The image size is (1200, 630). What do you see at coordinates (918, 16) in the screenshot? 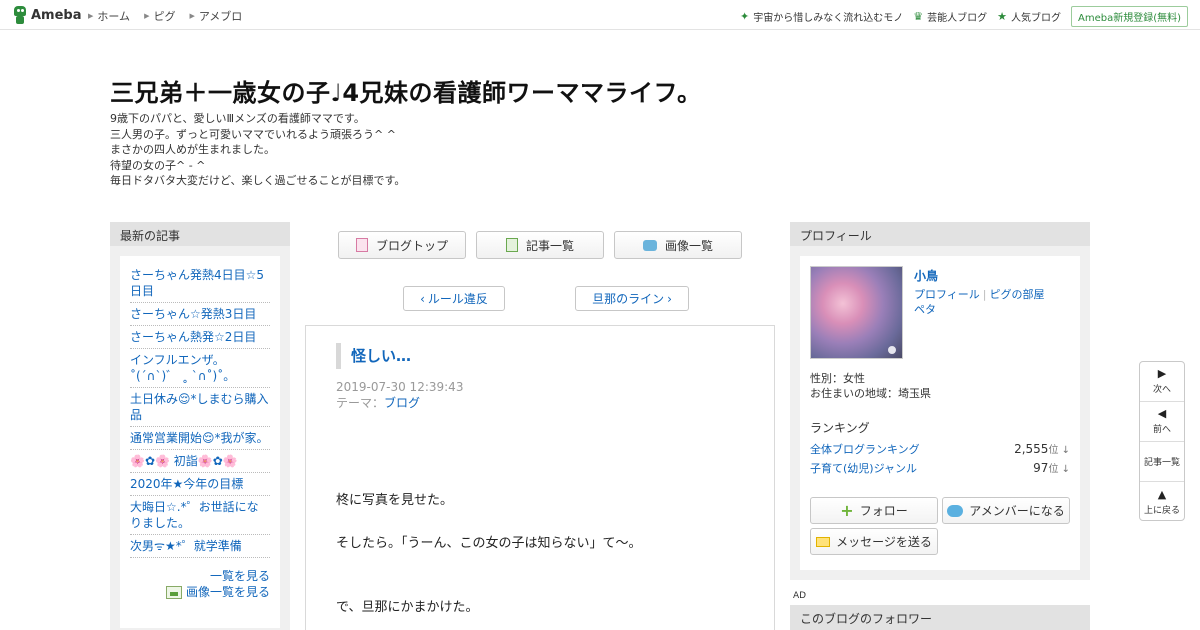
I see `crown-icon: ♛` at bounding box center [918, 16].